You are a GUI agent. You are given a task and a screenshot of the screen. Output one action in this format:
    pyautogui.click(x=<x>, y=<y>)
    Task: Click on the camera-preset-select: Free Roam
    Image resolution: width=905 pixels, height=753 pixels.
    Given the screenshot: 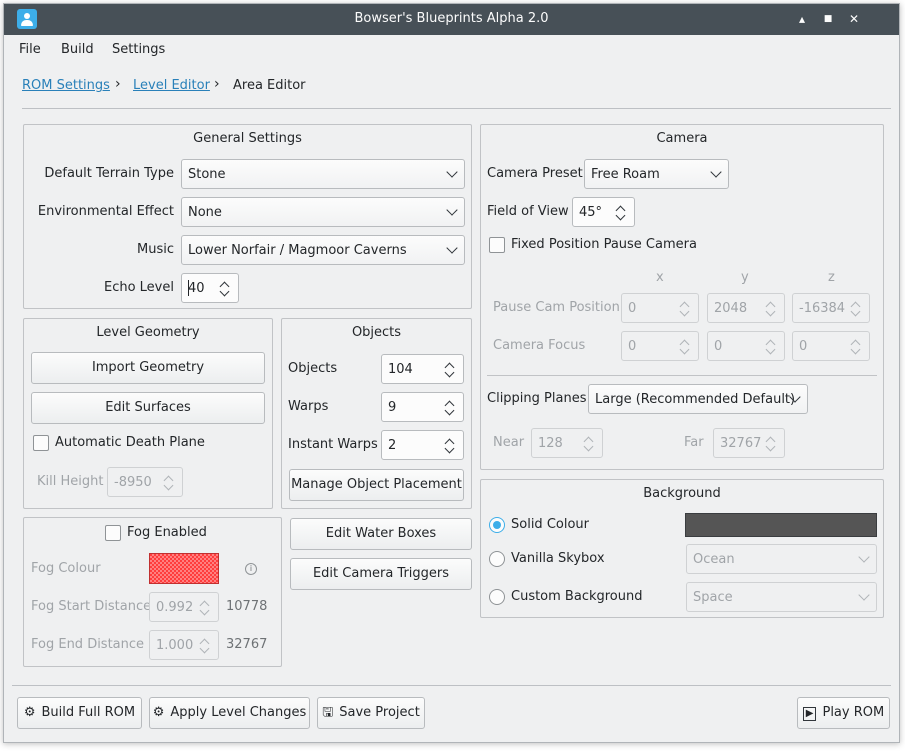 What is the action you would take?
    pyautogui.click(x=656, y=174)
    